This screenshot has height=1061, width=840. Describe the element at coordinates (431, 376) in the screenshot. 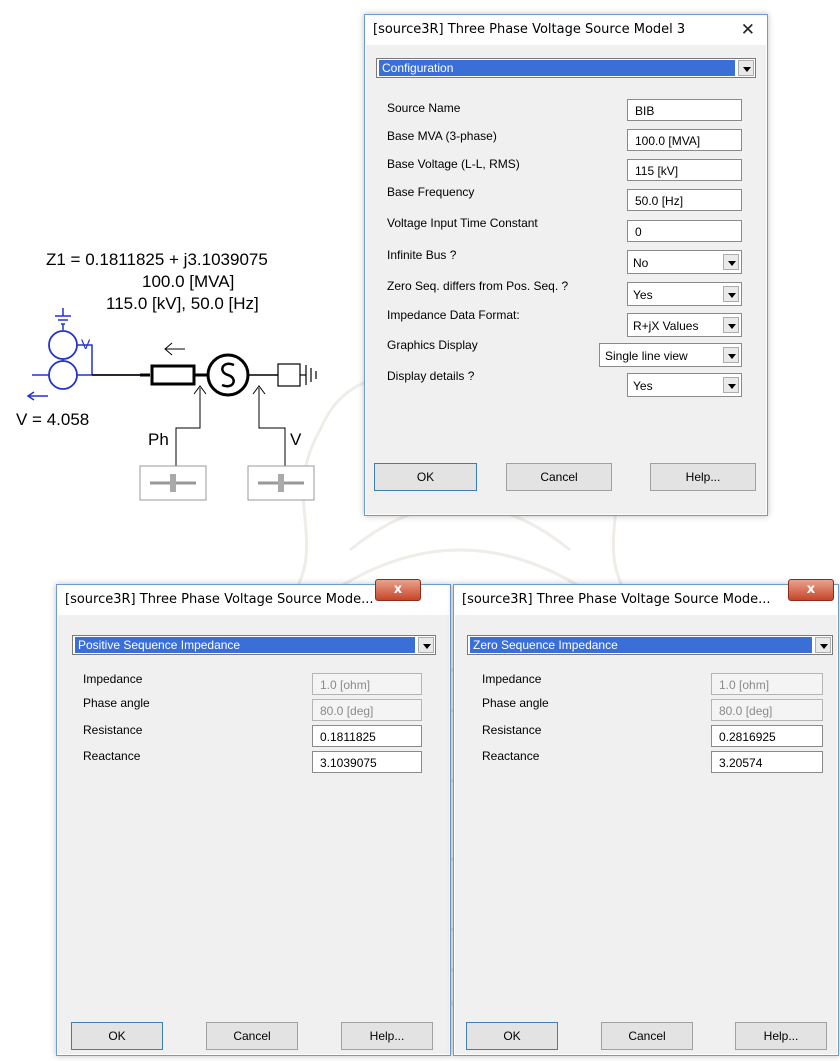

I see `field-label: Display details ?` at that location.